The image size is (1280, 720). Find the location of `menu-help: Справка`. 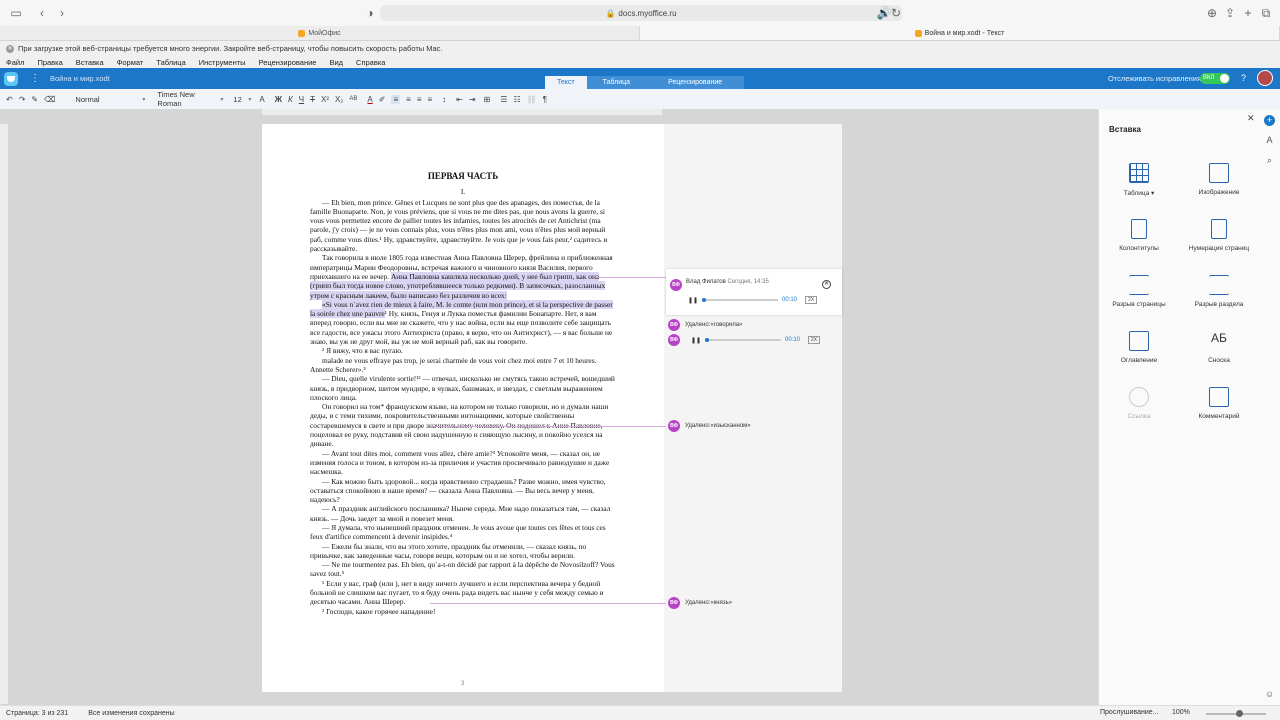

menu-help: Справка is located at coordinates (370, 62).